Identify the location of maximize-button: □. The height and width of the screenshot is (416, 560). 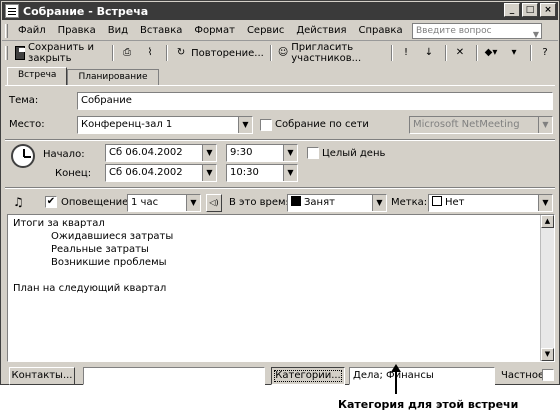
(530, 10).